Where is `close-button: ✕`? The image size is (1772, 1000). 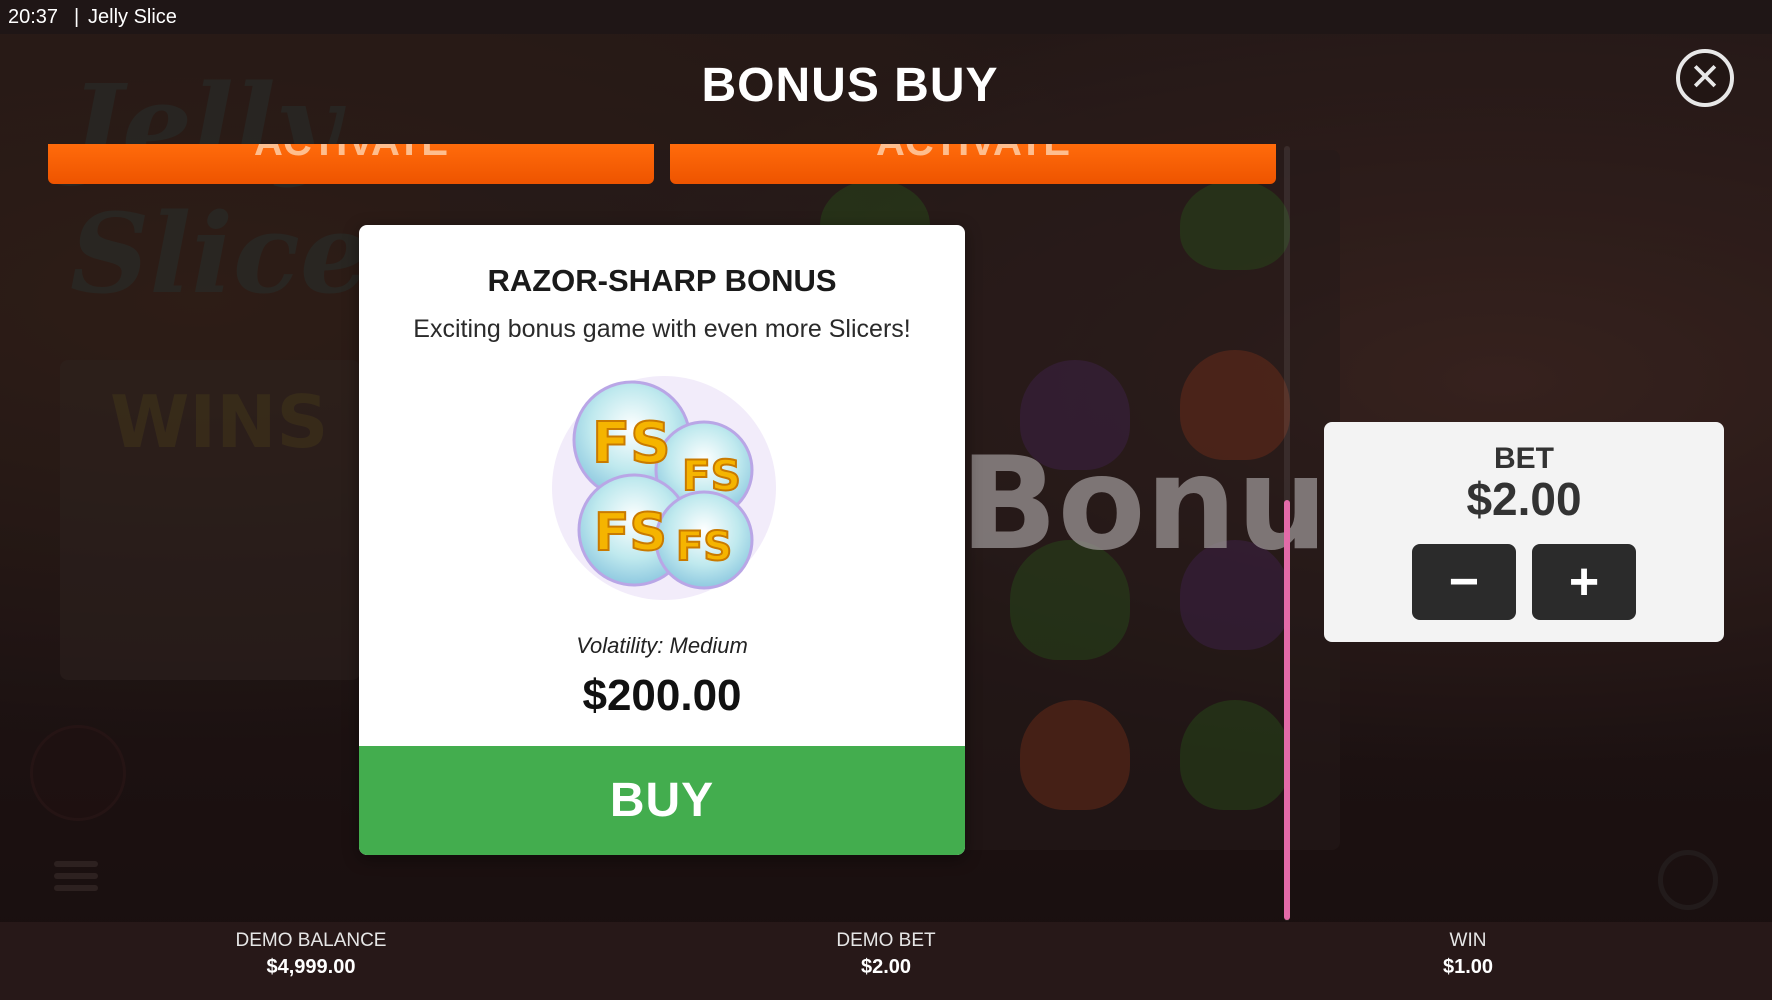
close-button: ✕ is located at coordinates (1705, 78).